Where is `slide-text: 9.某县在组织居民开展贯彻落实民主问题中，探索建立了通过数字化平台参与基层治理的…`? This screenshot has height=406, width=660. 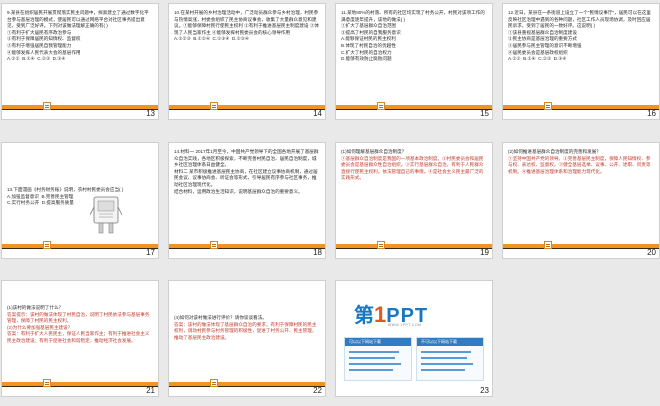
slide-text: 9.某县在组织居民开展贯彻落实民主问题中，探索建立了通过数字化平台参与基层治理的… is located at coordinates (78, 36).